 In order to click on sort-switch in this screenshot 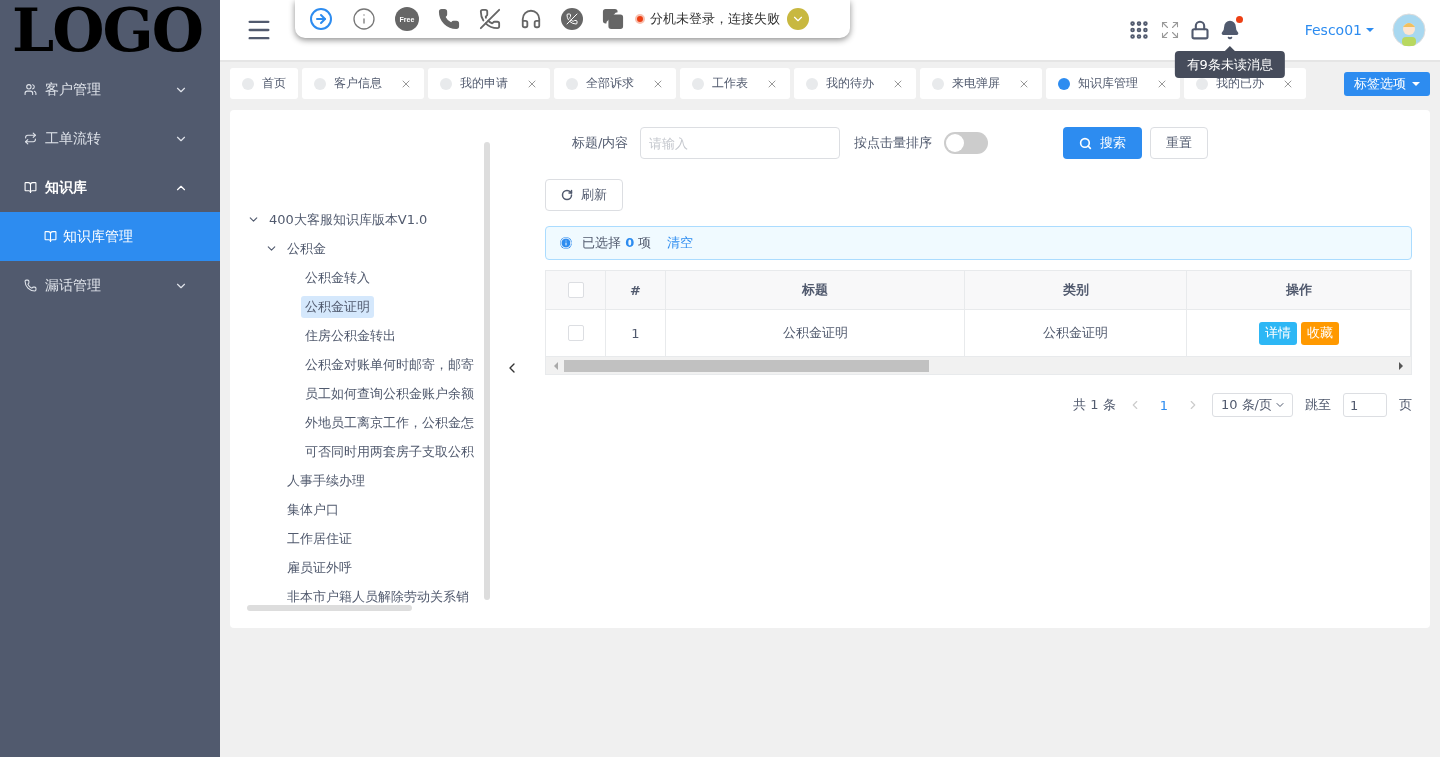, I will do `click(966, 143)`.